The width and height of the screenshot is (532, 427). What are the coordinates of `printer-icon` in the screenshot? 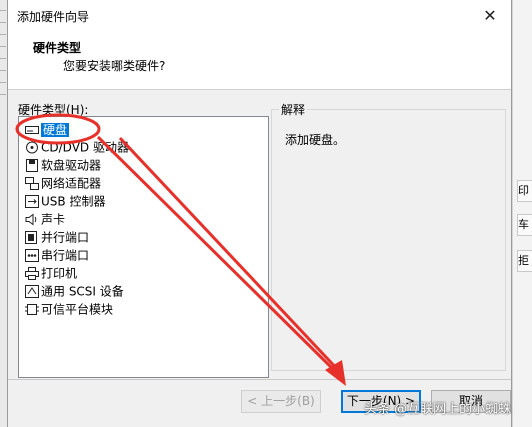 It's located at (32, 273).